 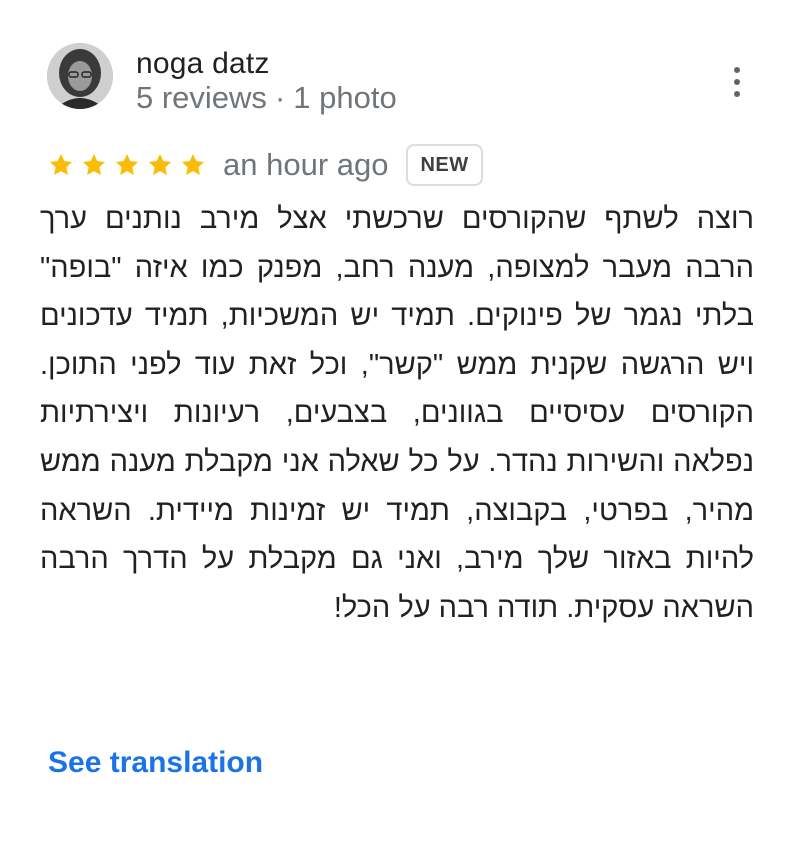 I want to click on avatar, so click(x=80, y=76).